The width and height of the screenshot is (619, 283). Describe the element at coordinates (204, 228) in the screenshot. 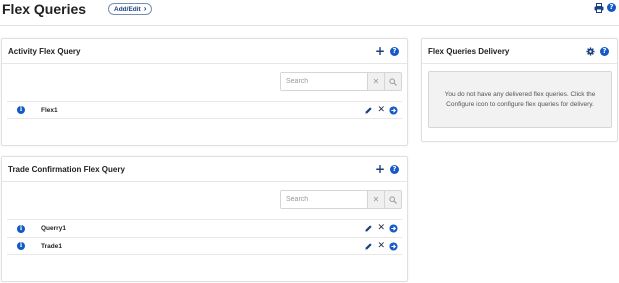

I see `table-row: i Querry1 ✕` at that location.